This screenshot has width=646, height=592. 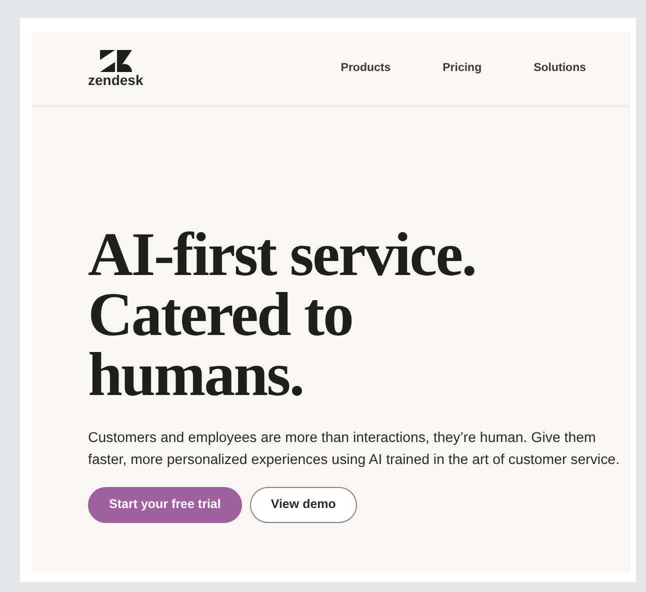 What do you see at coordinates (354, 449) in the screenshot?
I see `hero-description: Customers and employees are more than interactions, they’re human. Give them faster, more personalized experiences using AI trained in the art of customer service.` at bounding box center [354, 449].